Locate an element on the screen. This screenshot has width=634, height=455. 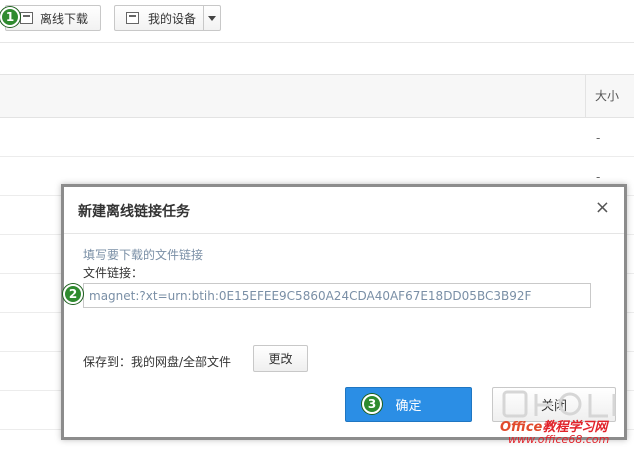
dialog-header: 新建离线链接任务 × is located at coordinates (344, 210).